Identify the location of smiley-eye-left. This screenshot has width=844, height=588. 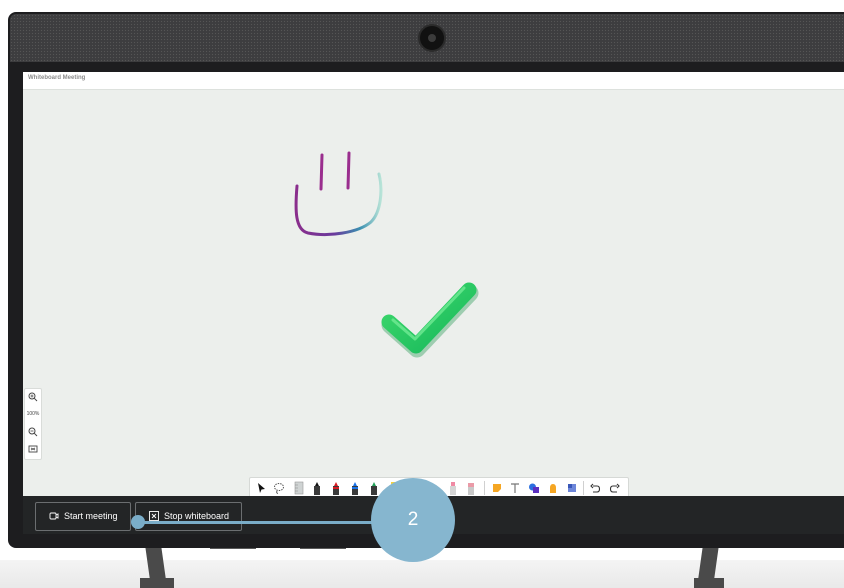
(321, 172).